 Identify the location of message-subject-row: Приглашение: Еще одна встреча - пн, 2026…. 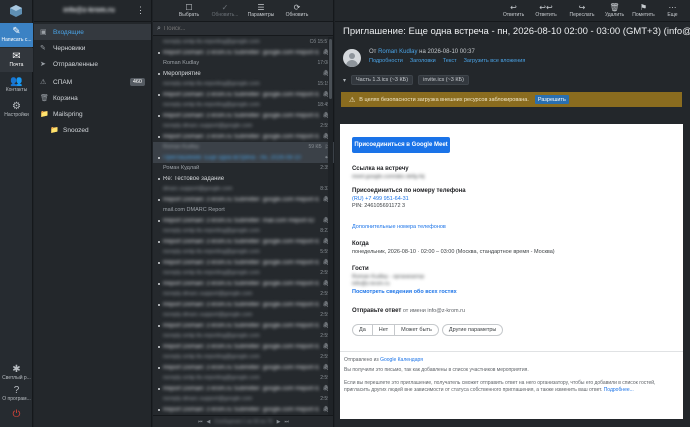
(243, 157).